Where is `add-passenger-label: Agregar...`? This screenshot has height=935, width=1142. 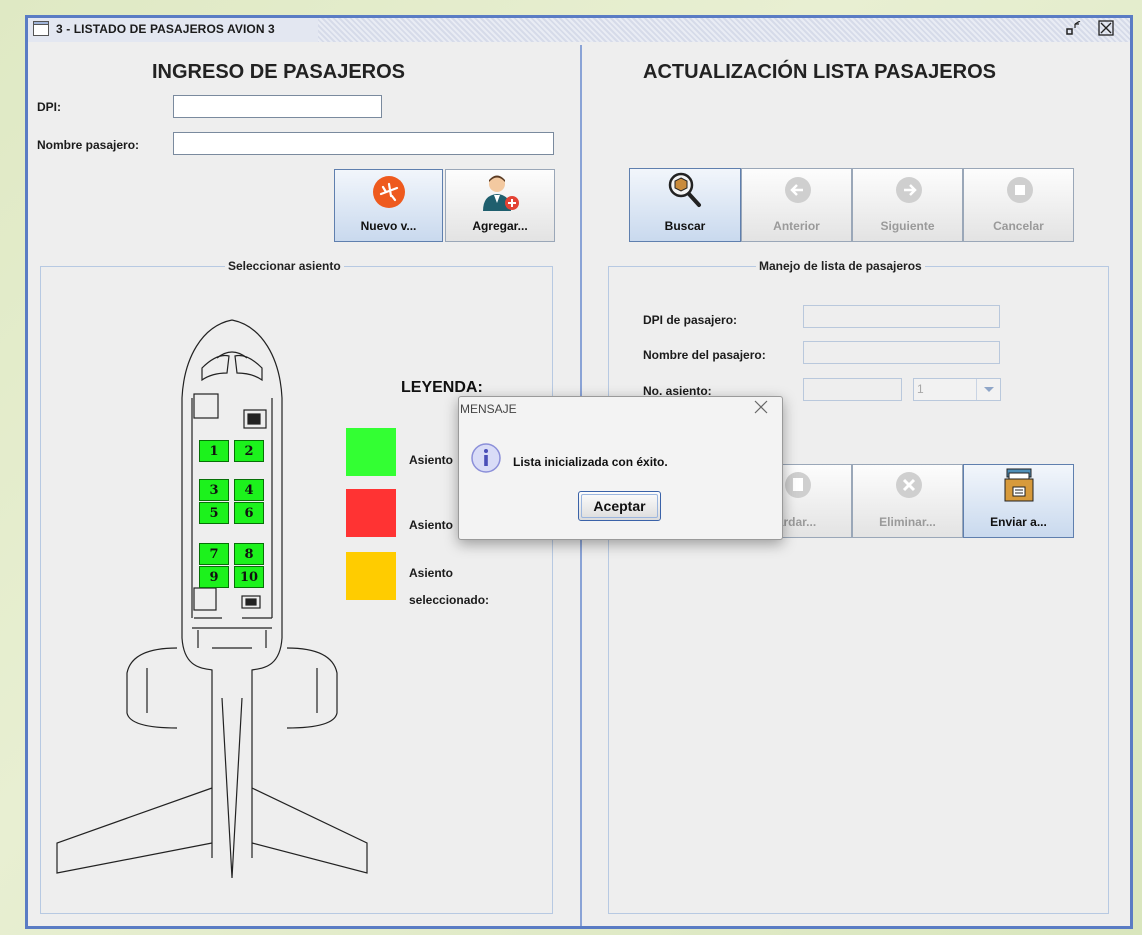
add-passenger-label: Agregar... is located at coordinates (500, 226).